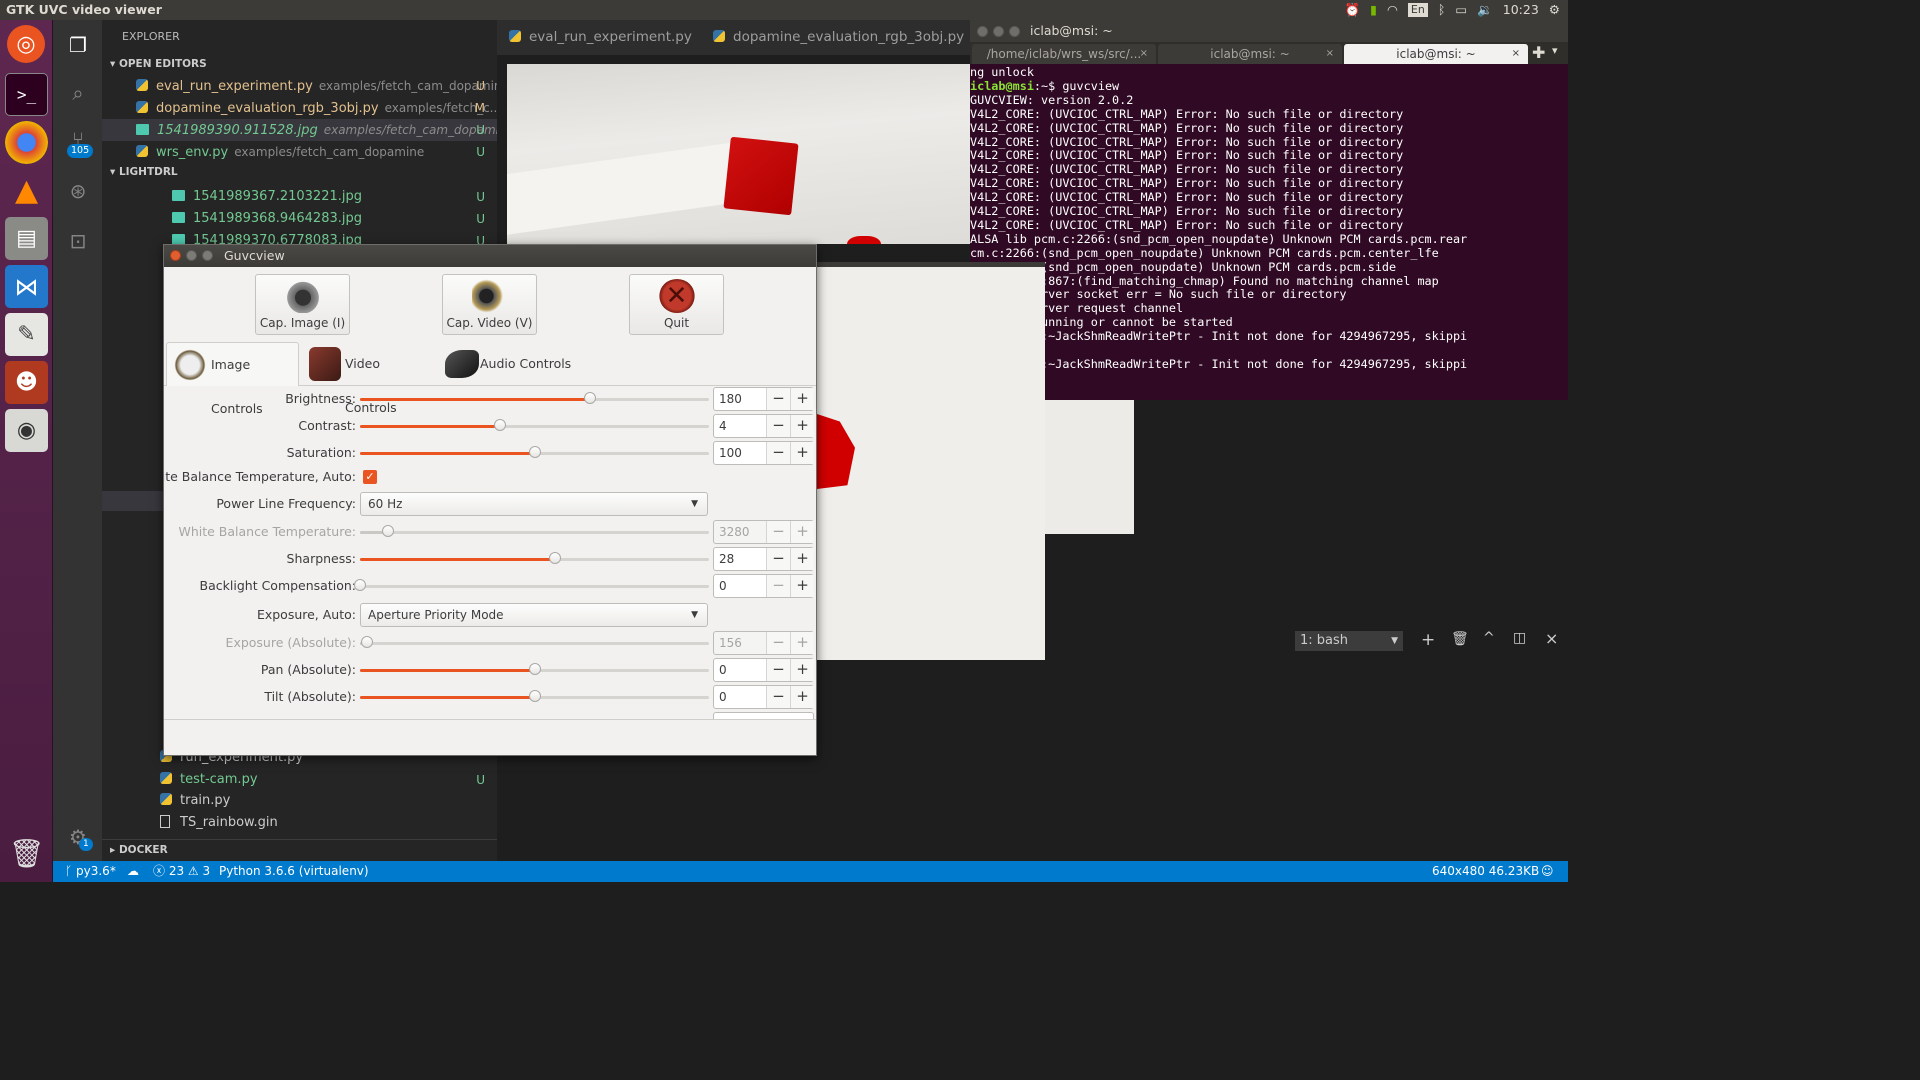  Describe the element at coordinates (181, 871) in the screenshot. I see `problems-indicator: ⓧ 23 ⚠ 3` at that location.